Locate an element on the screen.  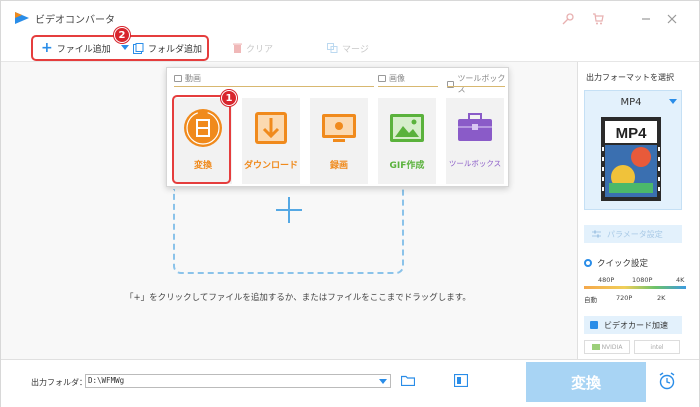
section-video: 動画 is located at coordinates (187, 78).